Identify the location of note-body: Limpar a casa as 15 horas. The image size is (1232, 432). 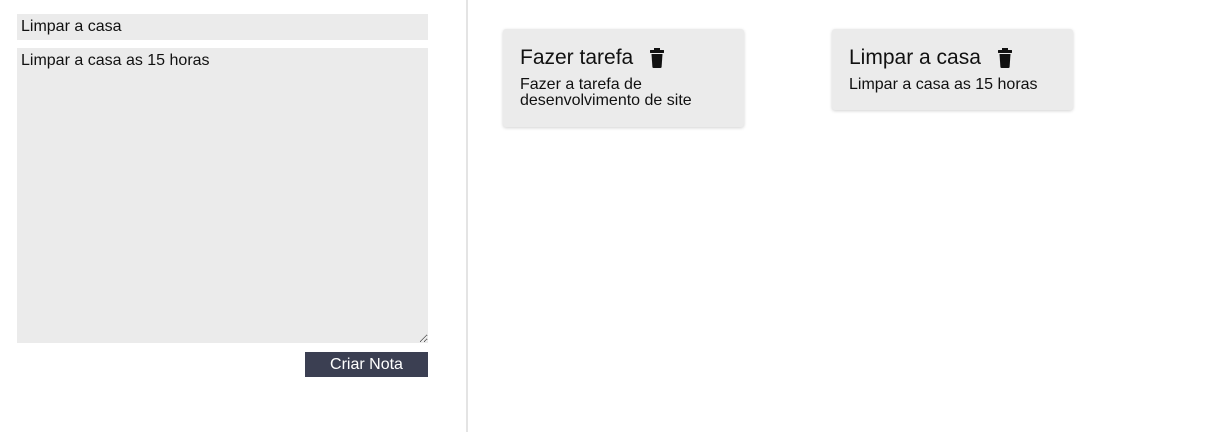
(943, 84).